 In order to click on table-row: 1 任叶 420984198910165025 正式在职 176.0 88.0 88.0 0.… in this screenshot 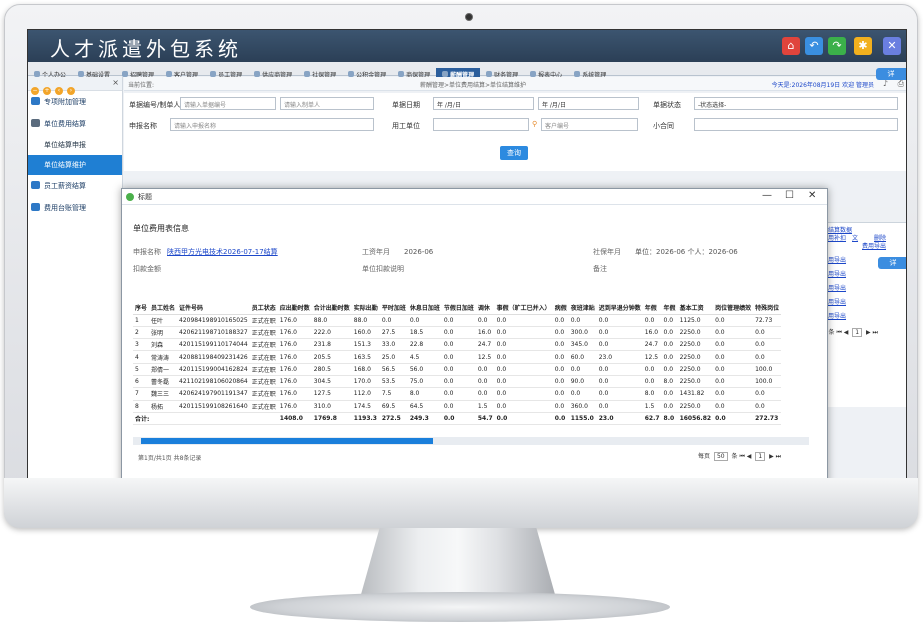, I will do `click(457, 320)`.